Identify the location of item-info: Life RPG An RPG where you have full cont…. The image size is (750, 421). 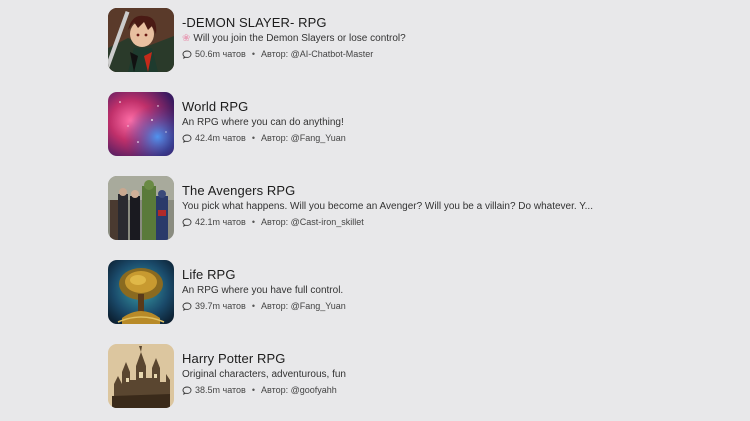
(264, 286).